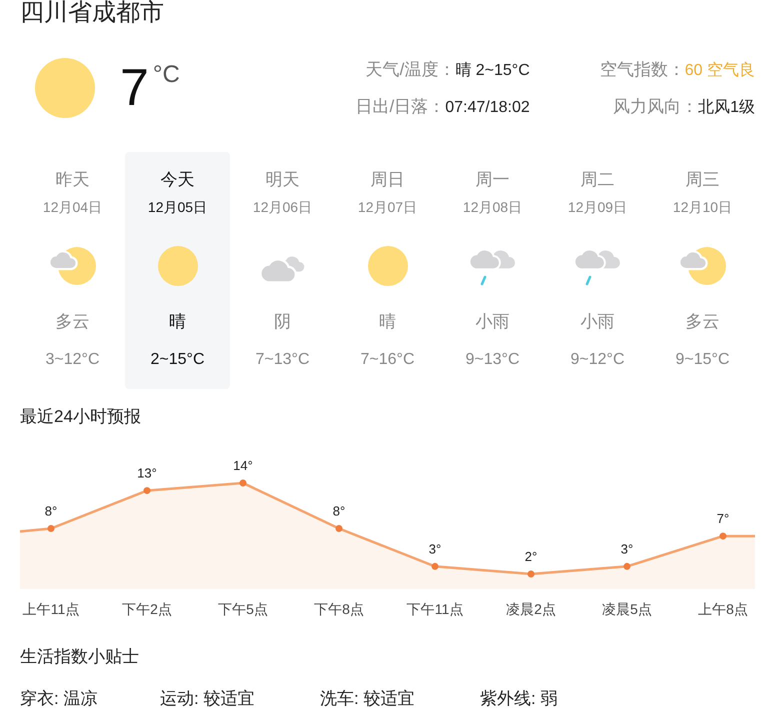  I want to click on day-temperature: 2~15°C, so click(177, 360).